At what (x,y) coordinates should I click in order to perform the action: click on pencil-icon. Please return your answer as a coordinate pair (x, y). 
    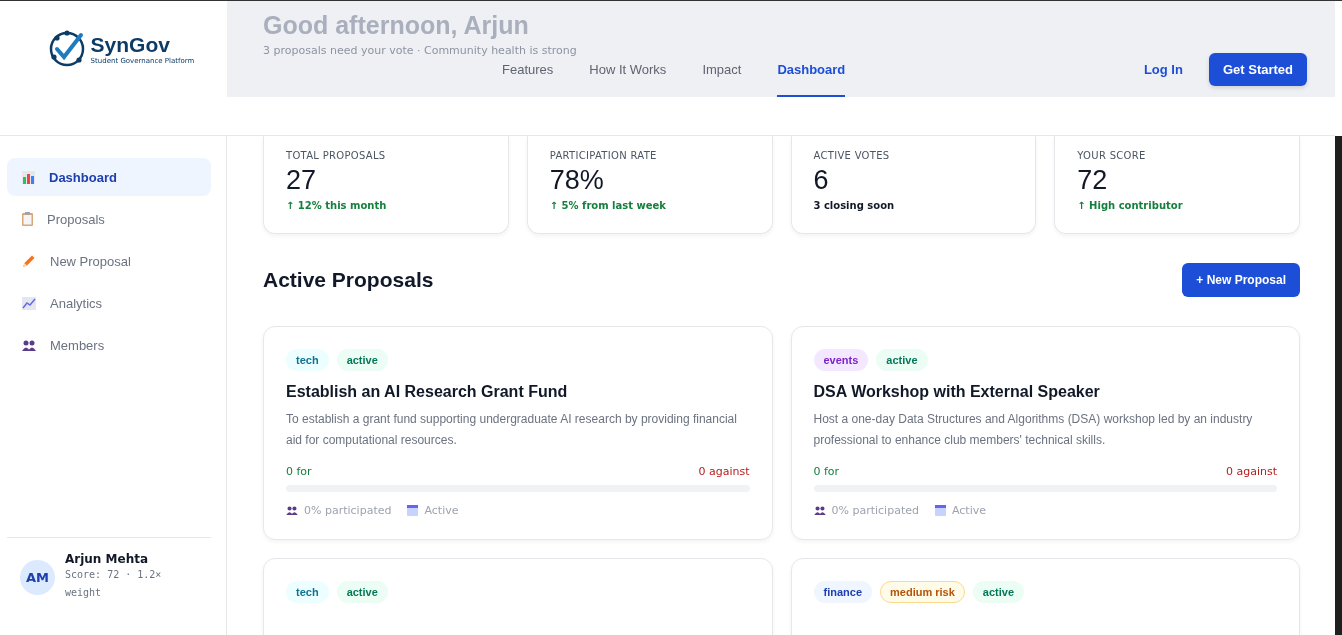
    Looking at the image, I should click on (29, 261).